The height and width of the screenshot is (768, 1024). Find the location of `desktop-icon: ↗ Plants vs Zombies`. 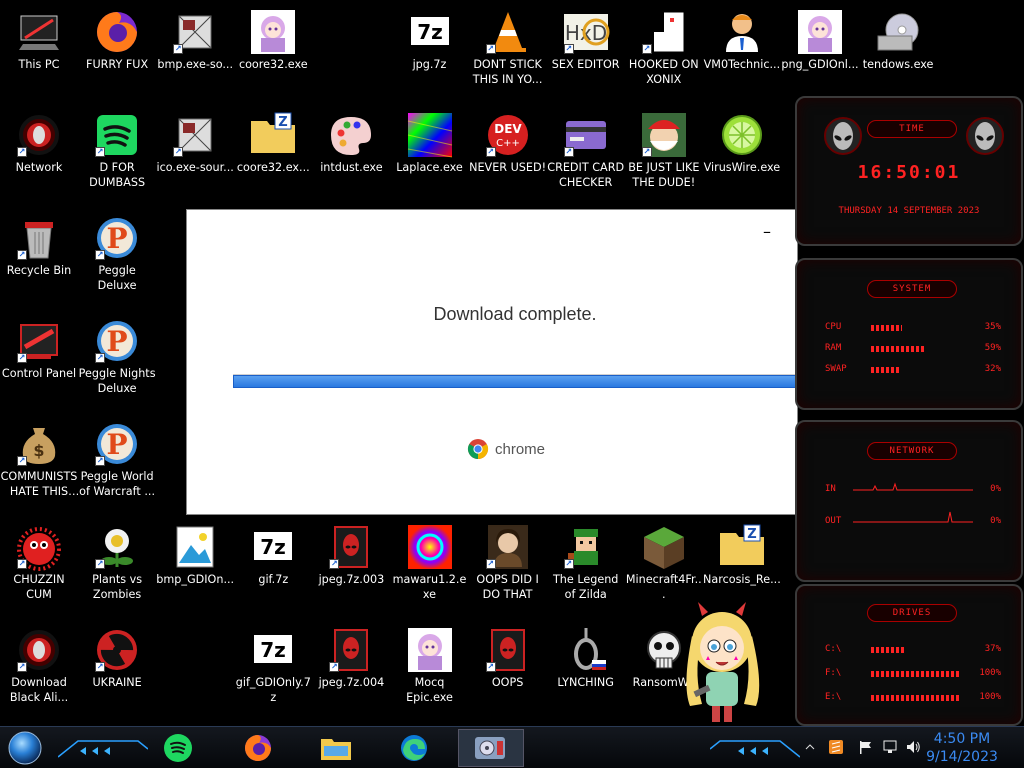

desktop-icon: ↗ Plants vs Zombies is located at coordinates (117, 564).